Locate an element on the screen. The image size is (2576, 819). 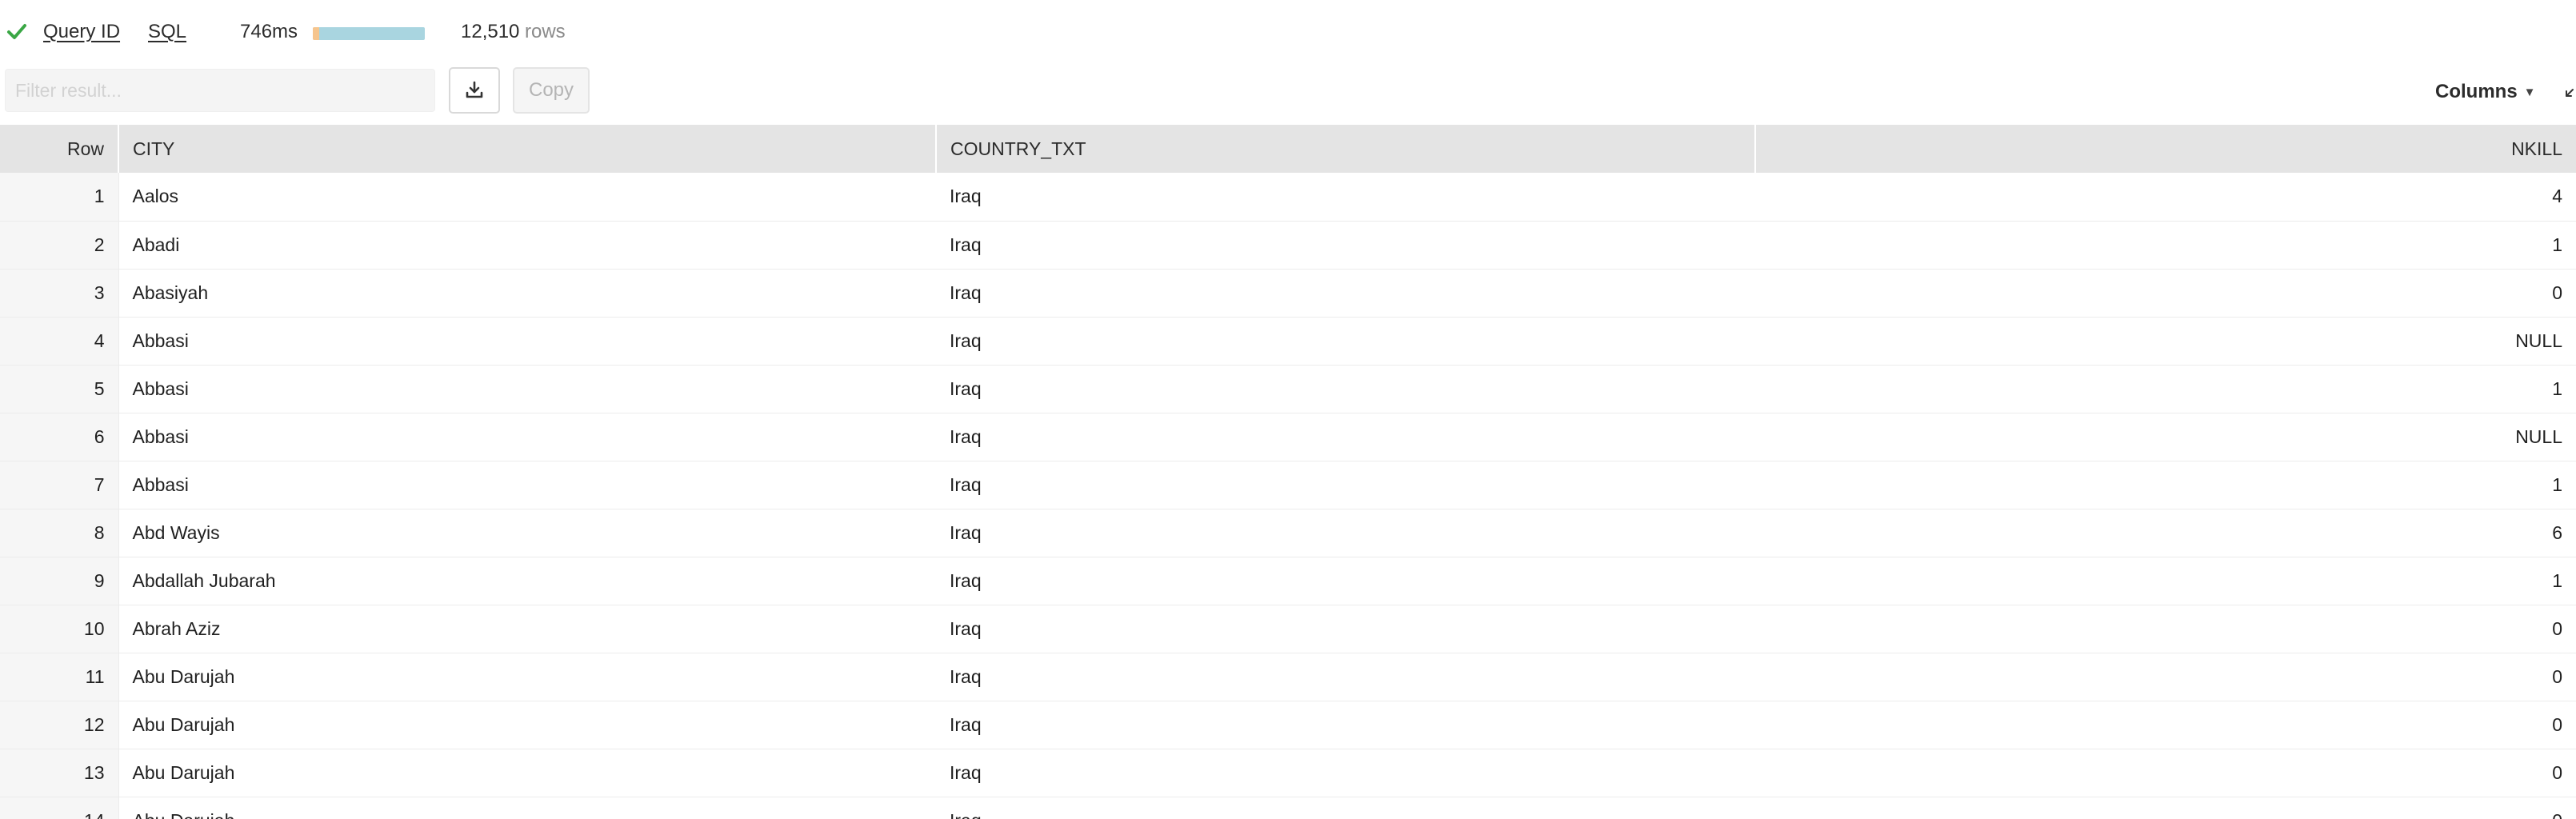
city-cell: Abd Wayis is located at coordinates (527, 533).